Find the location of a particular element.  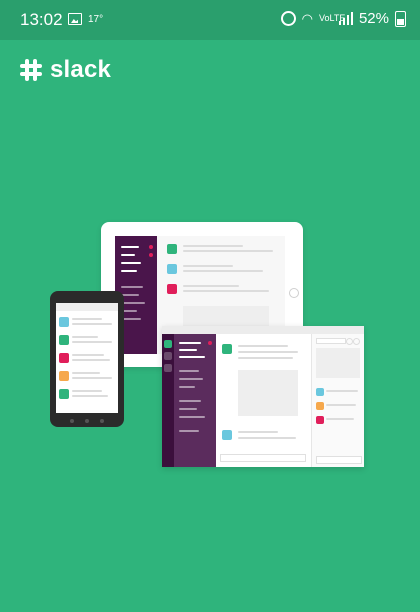

gallery-icon is located at coordinates (75, 19).